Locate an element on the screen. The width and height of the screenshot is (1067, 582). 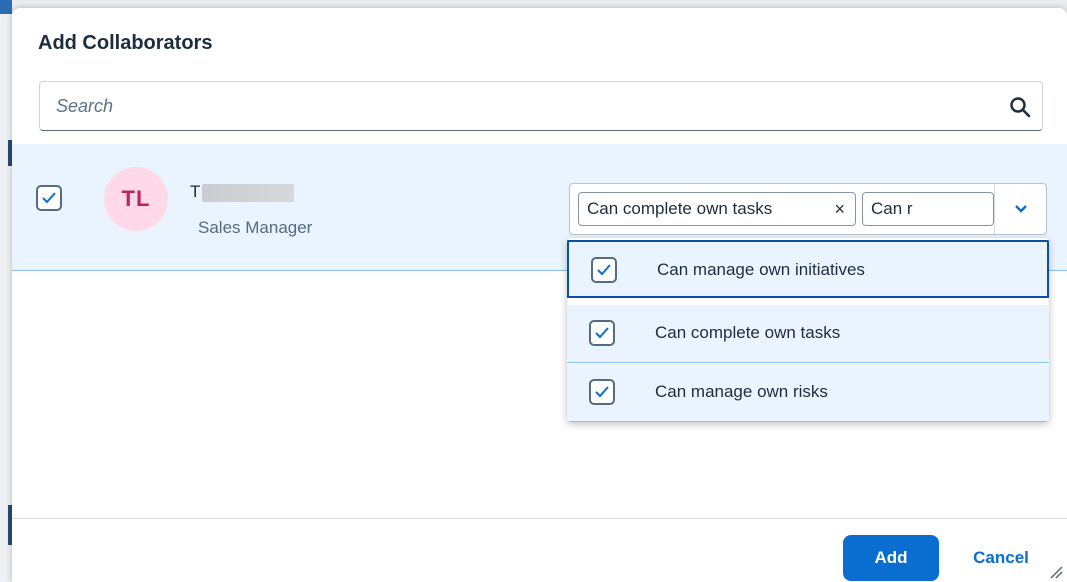
cancel-button: Cancel is located at coordinates (1001, 558).